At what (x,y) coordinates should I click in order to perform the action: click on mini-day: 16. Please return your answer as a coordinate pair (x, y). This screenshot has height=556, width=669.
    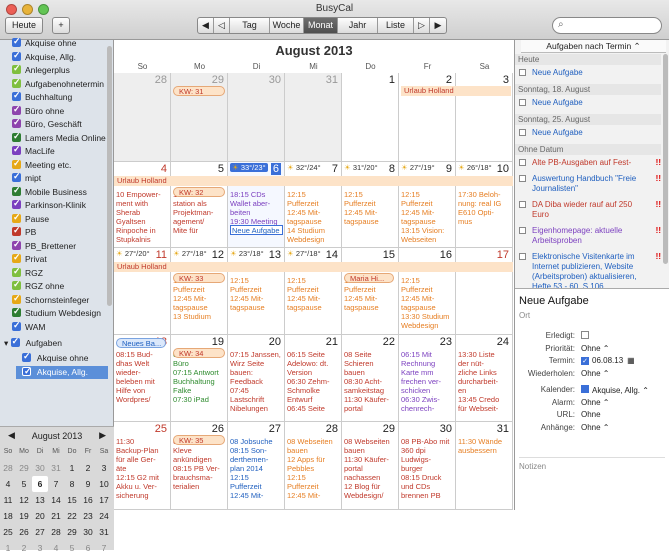
    Looking at the image, I should click on (88, 500).